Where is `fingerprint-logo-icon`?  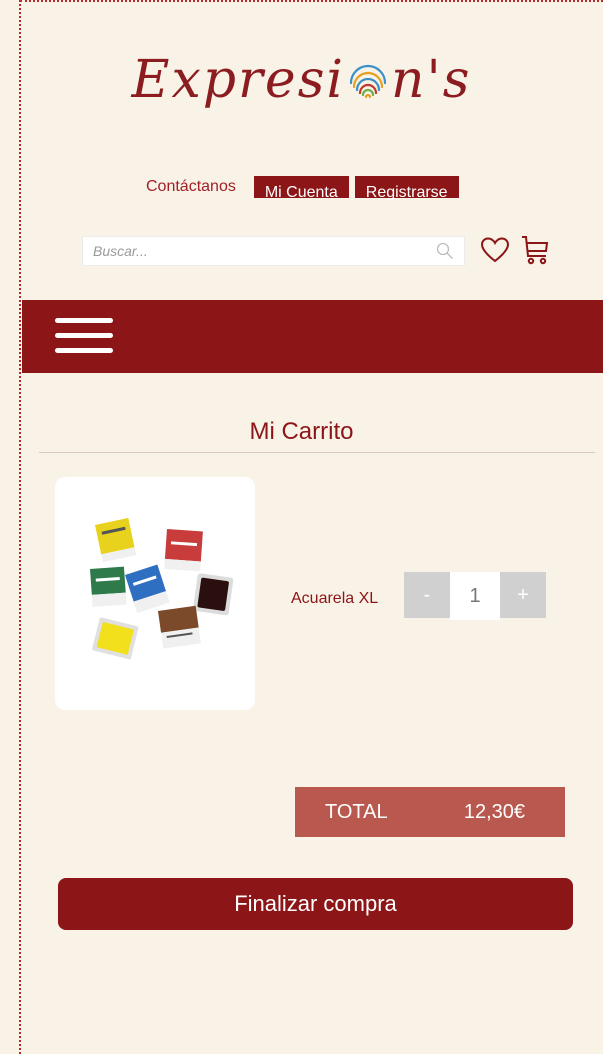
fingerprint-logo-icon is located at coordinates (368, 84).